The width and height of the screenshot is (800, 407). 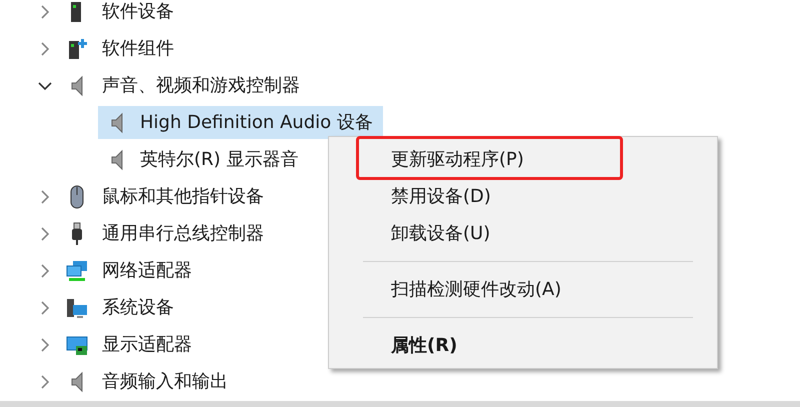 I want to click on menu-item: 扫描检测硬件改动(A), so click(x=476, y=289).